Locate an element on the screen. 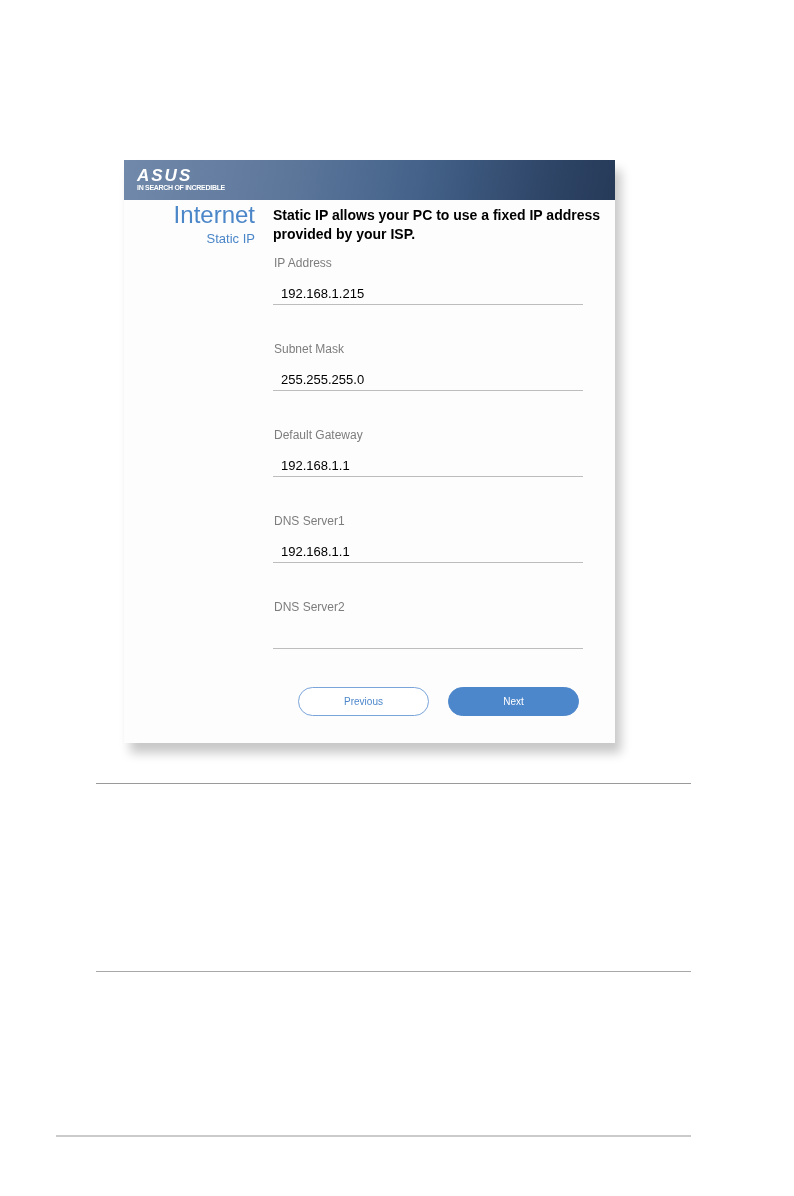  field-label: DNS Server2 is located at coordinates (309, 607).